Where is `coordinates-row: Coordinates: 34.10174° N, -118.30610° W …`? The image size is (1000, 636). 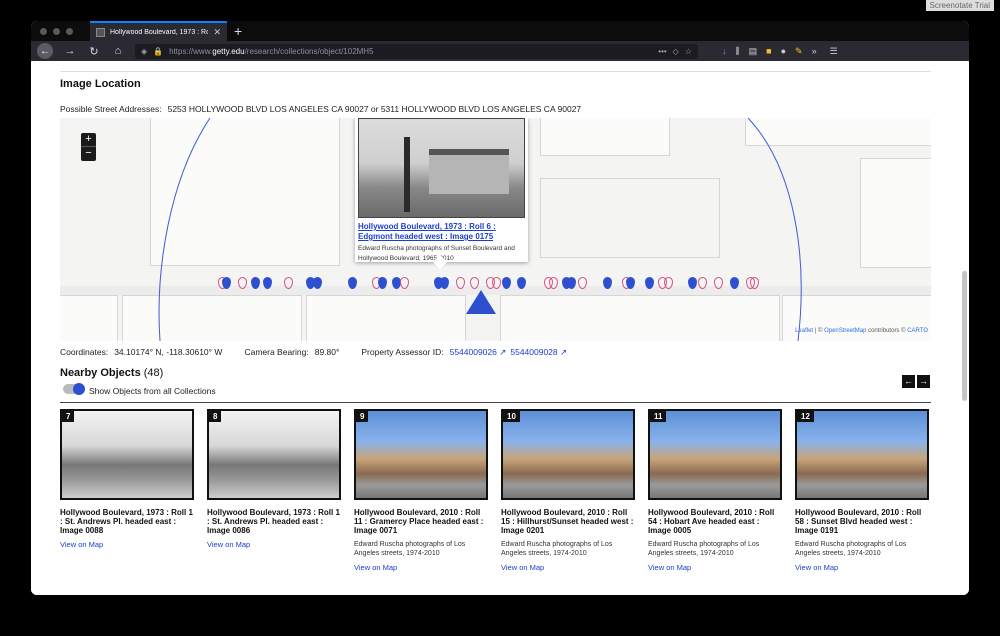 coordinates-row: Coordinates: 34.10174° N, -118.30610° W … is located at coordinates (313, 352).